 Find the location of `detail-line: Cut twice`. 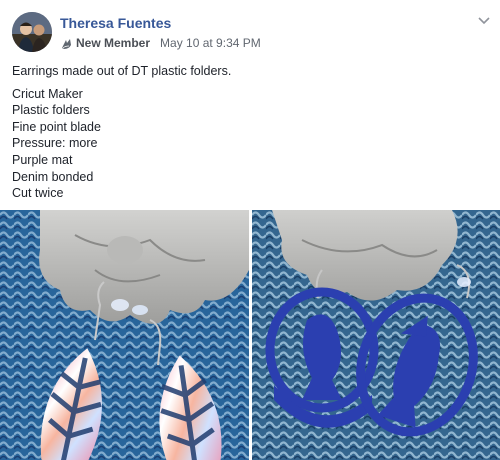

detail-line: Cut twice is located at coordinates (38, 193).